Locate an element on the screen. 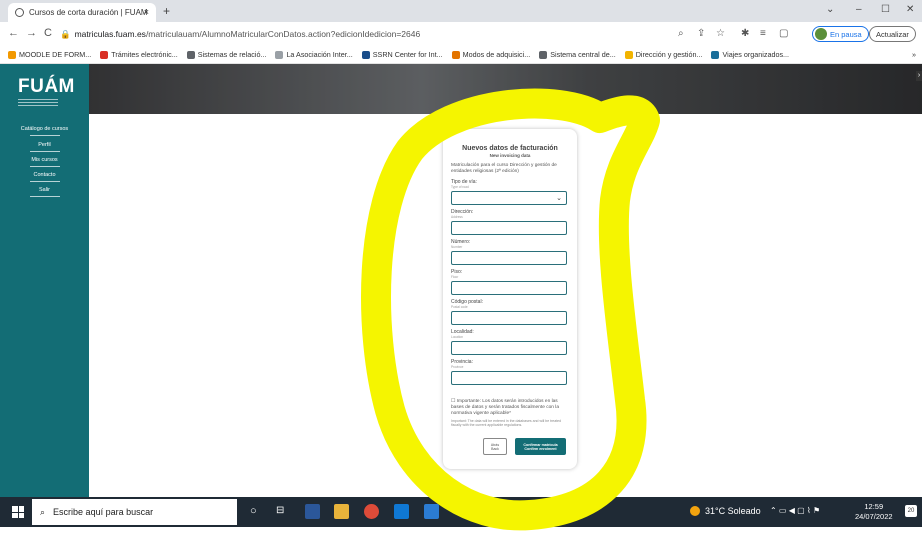  word-icon is located at coordinates (312, 511).